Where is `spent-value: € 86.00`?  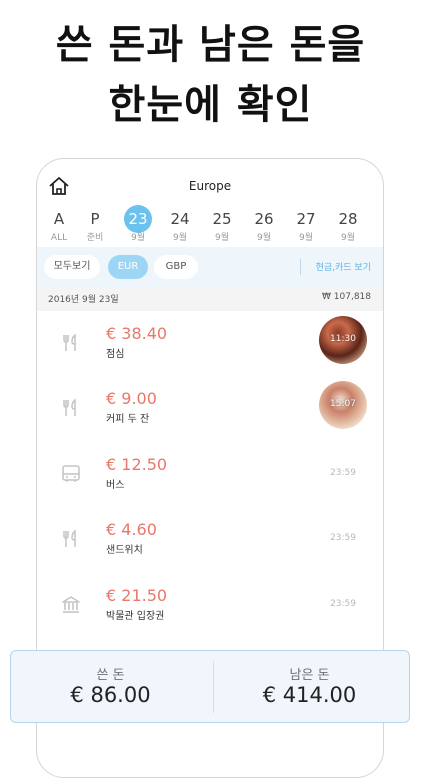 spent-value: € 86.00 is located at coordinates (110, 695).